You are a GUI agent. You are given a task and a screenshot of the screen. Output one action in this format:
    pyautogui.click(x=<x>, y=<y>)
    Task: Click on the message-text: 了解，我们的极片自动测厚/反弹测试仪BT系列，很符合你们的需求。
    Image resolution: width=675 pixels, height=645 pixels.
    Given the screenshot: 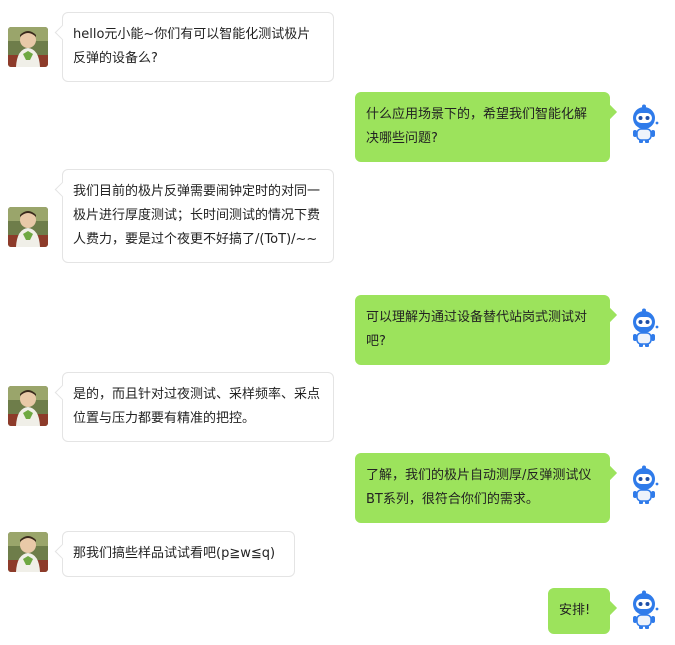 What is the action you would take?
    pyautogui.click(x=479, y=487)
    